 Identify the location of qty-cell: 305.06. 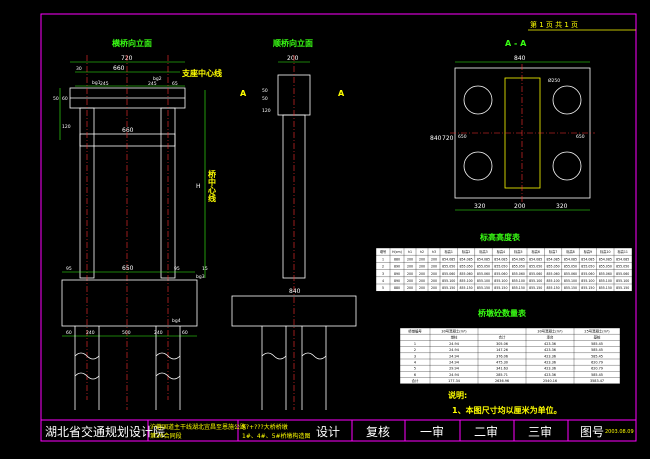
(502, 344).